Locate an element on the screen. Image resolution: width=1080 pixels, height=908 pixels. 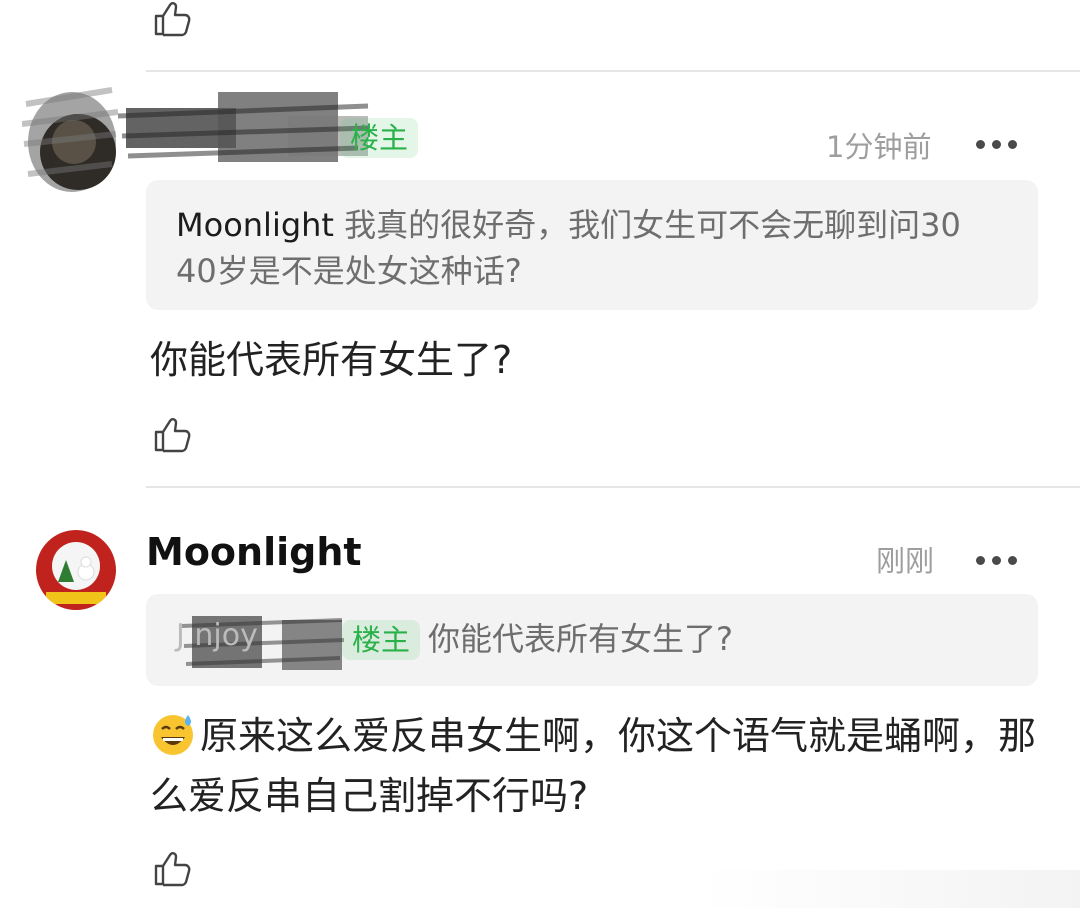
comment-body-text: 原来这么爱反串女生啊，你这个语气就是蛹啊，那么爱反串自己割掉不行吗? is located at coordinates (593, 766).